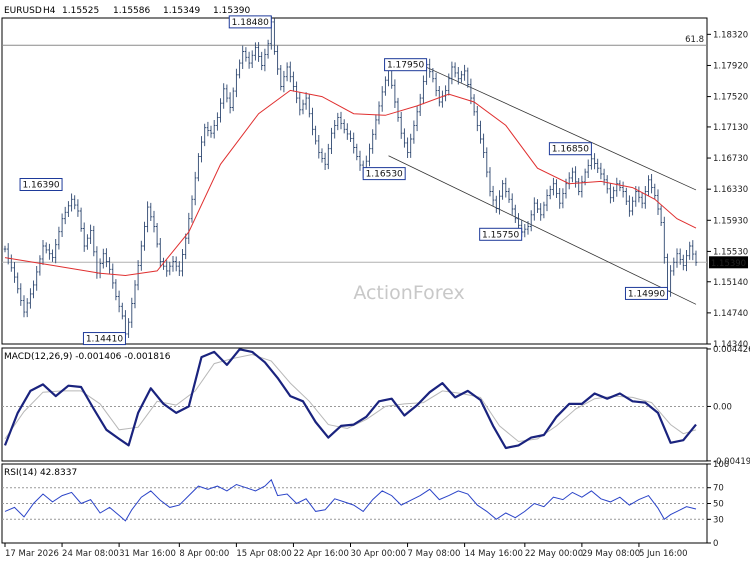 The image size is (750, 563). What do you see at coordinates (32, 554) in the screenshot?
I see `x-tick-label: 17 Mar 2026` at bounding box center [32, 554].